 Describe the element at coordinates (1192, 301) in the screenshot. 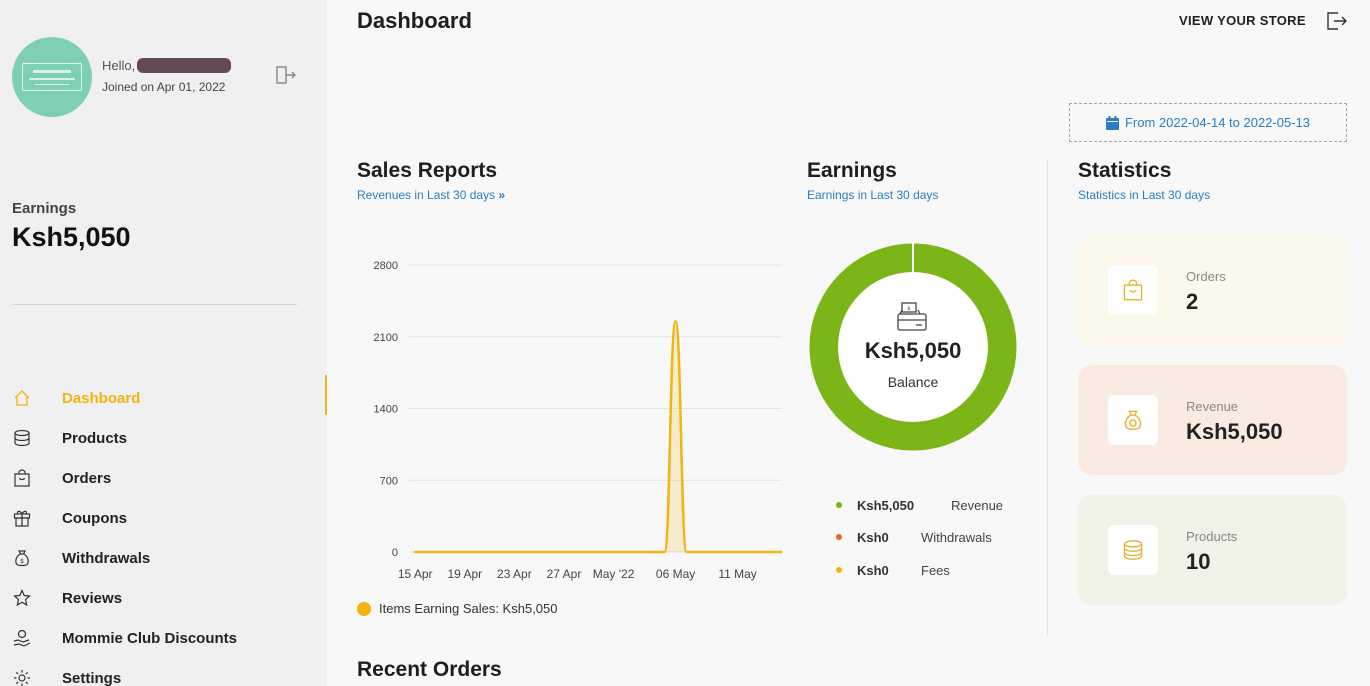

I see `stat-value: 2` at that location.